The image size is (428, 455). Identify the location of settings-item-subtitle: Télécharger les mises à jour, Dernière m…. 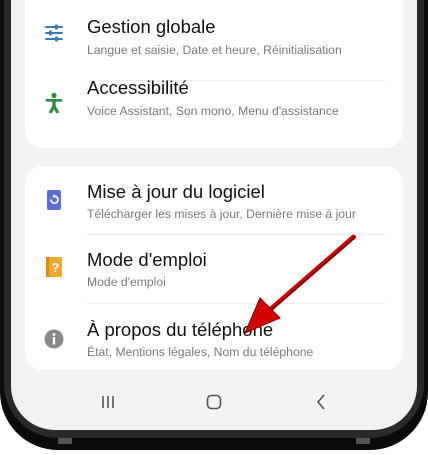
(221, 214).